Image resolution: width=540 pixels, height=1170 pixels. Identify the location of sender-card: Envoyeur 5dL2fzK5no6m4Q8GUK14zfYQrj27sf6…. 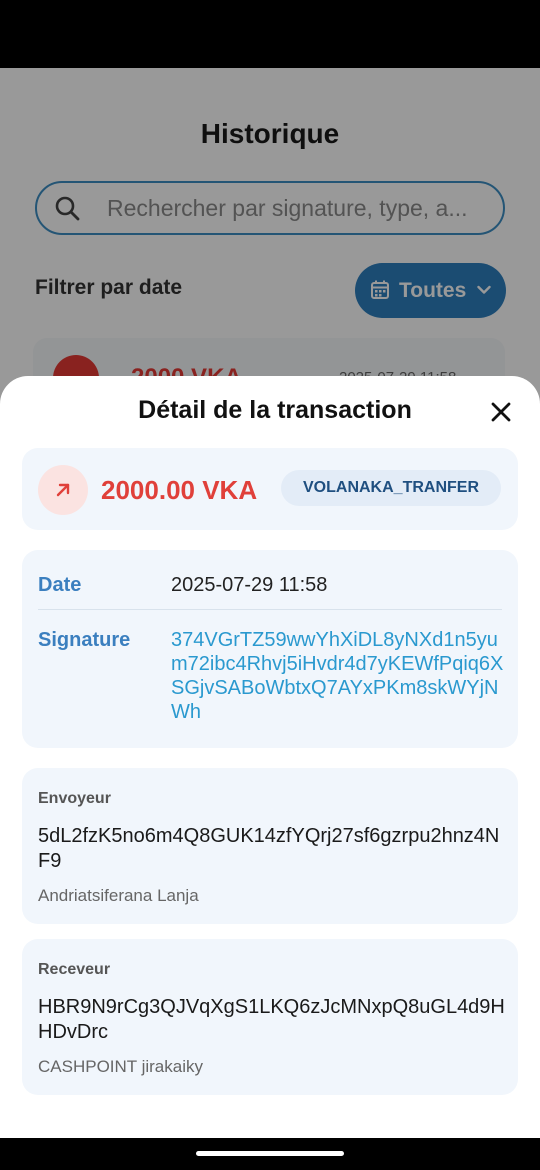
(270, 846).